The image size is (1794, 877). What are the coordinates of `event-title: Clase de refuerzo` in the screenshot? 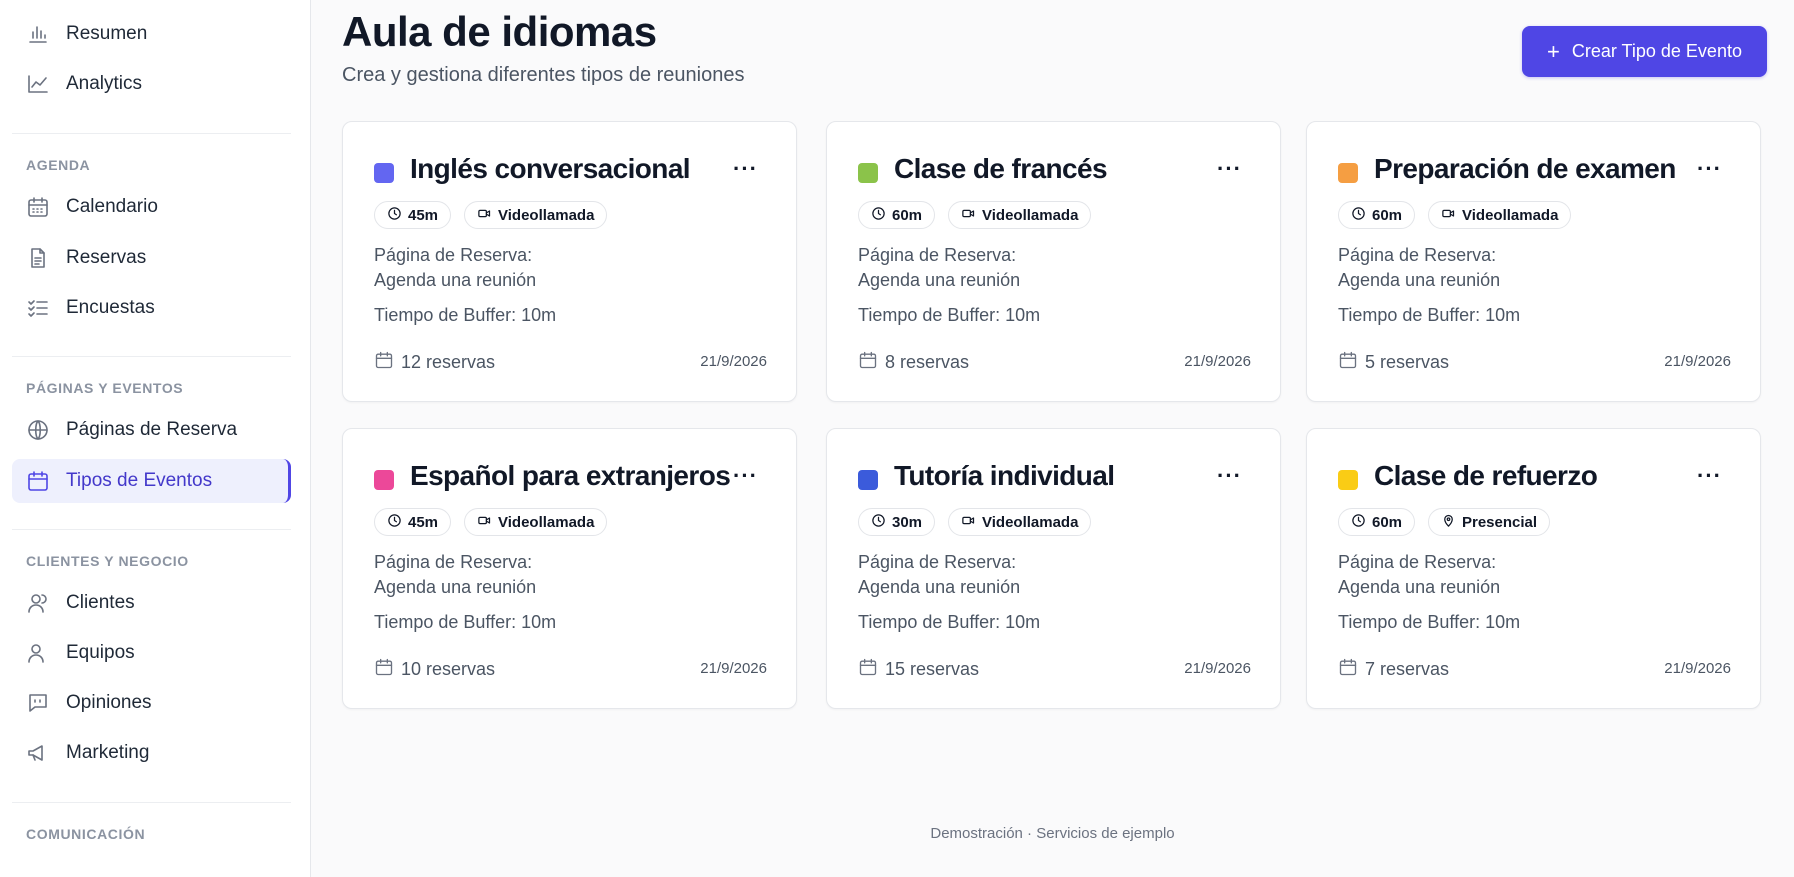 It's located at (1486, 476).